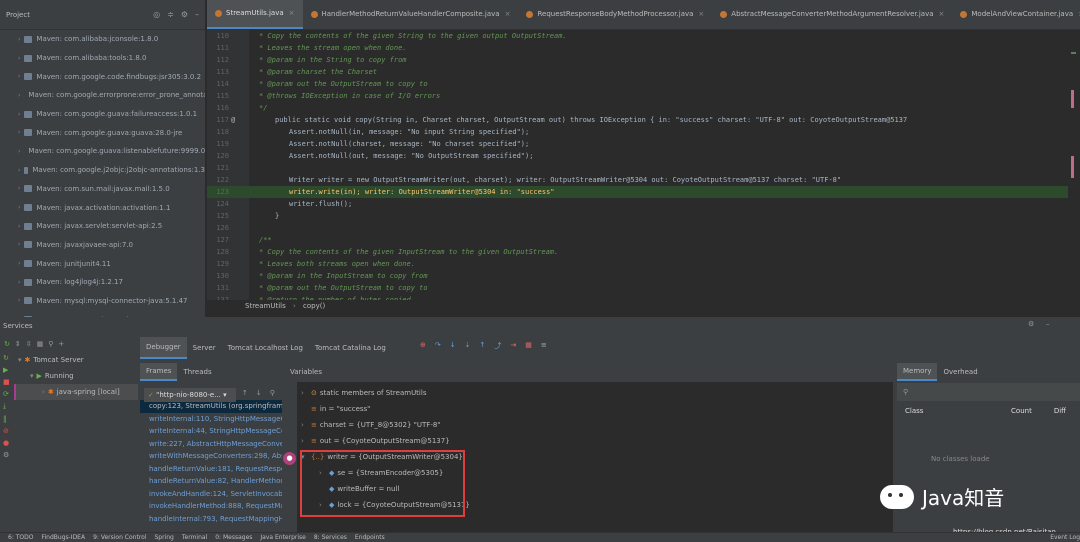 The width and height of the screenshot is (1080, 542). What do you see at coordinates (595, 393) in the screenshot?
I see `variable-row: › ⊙ static members of StreamUtils` at bounding box center [595, 393].